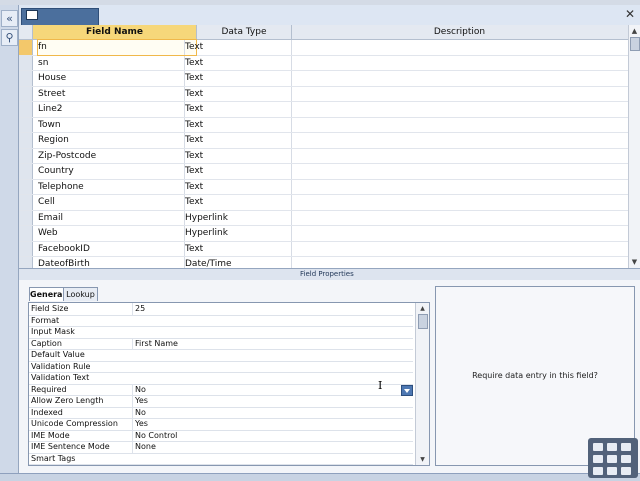  What do you see at coordinates (237, 262) in the screenshot?
I see `data-type-cell: Date/Time` at bounding box center [237, 262].